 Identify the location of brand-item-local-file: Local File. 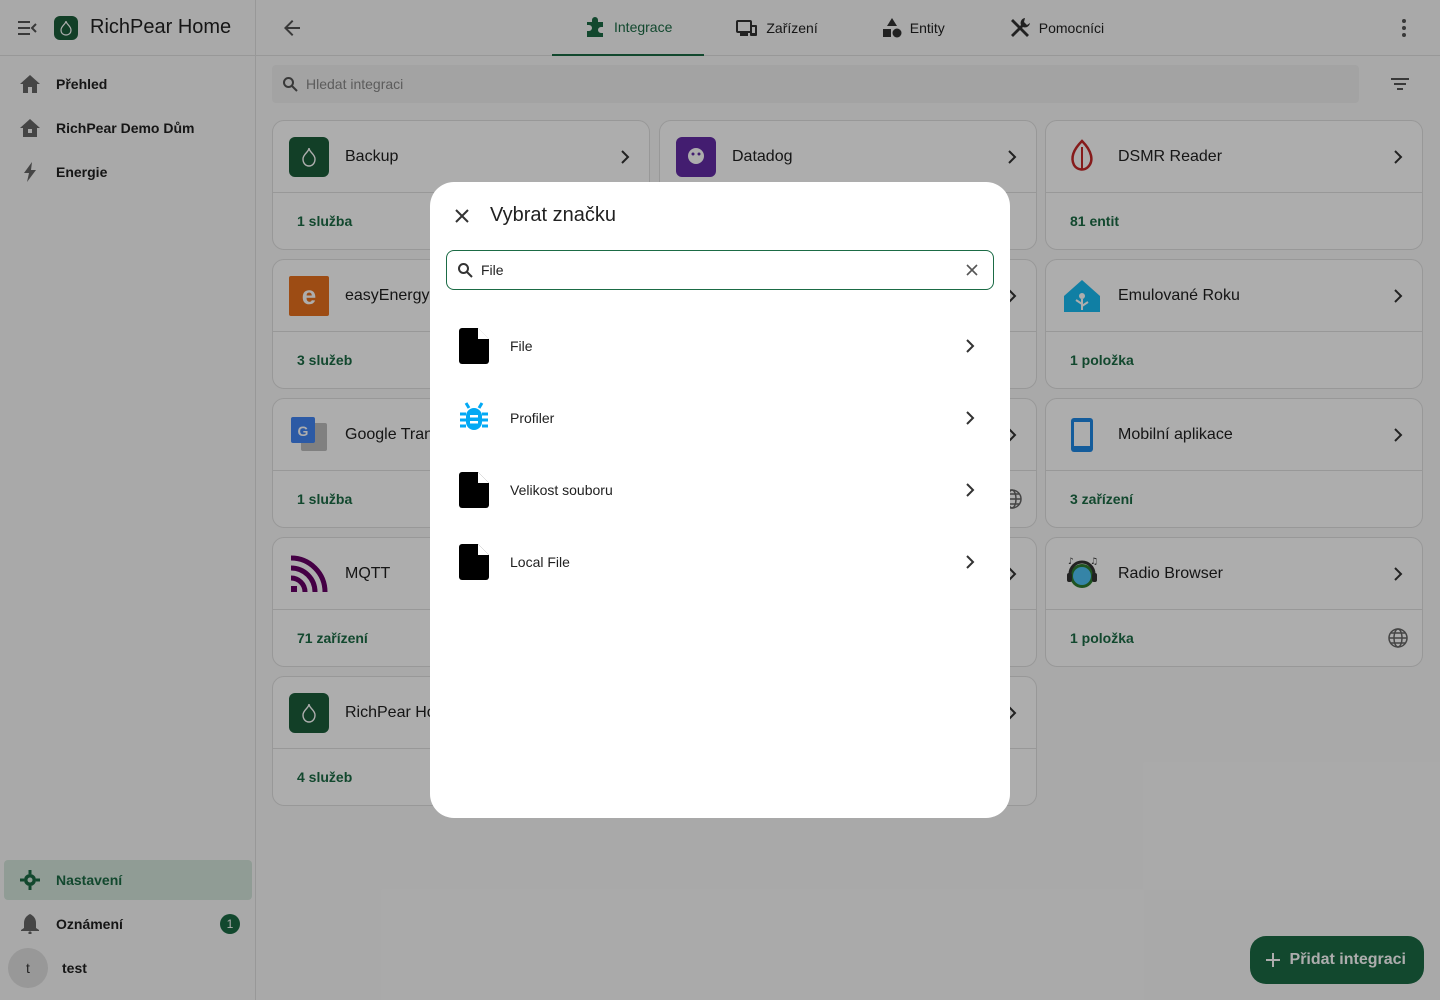
(720, 562).